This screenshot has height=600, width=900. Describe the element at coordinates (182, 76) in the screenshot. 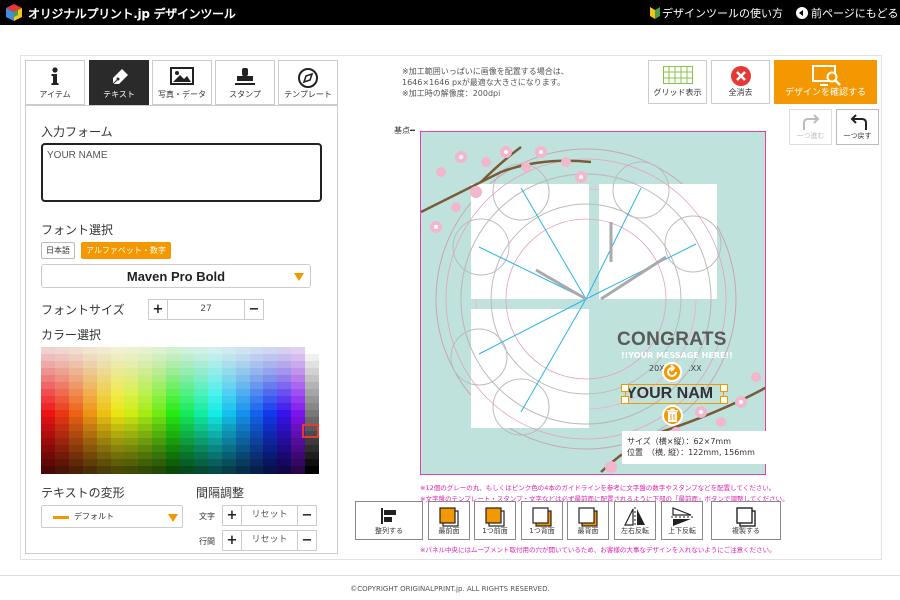

I see `image-icon` at that location.